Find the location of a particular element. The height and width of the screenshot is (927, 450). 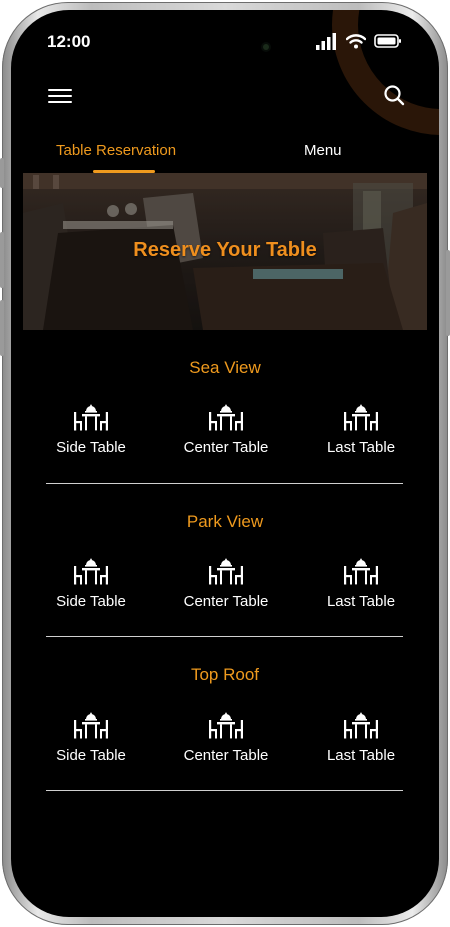

volume-up-button is located at coordinates (2, 260).